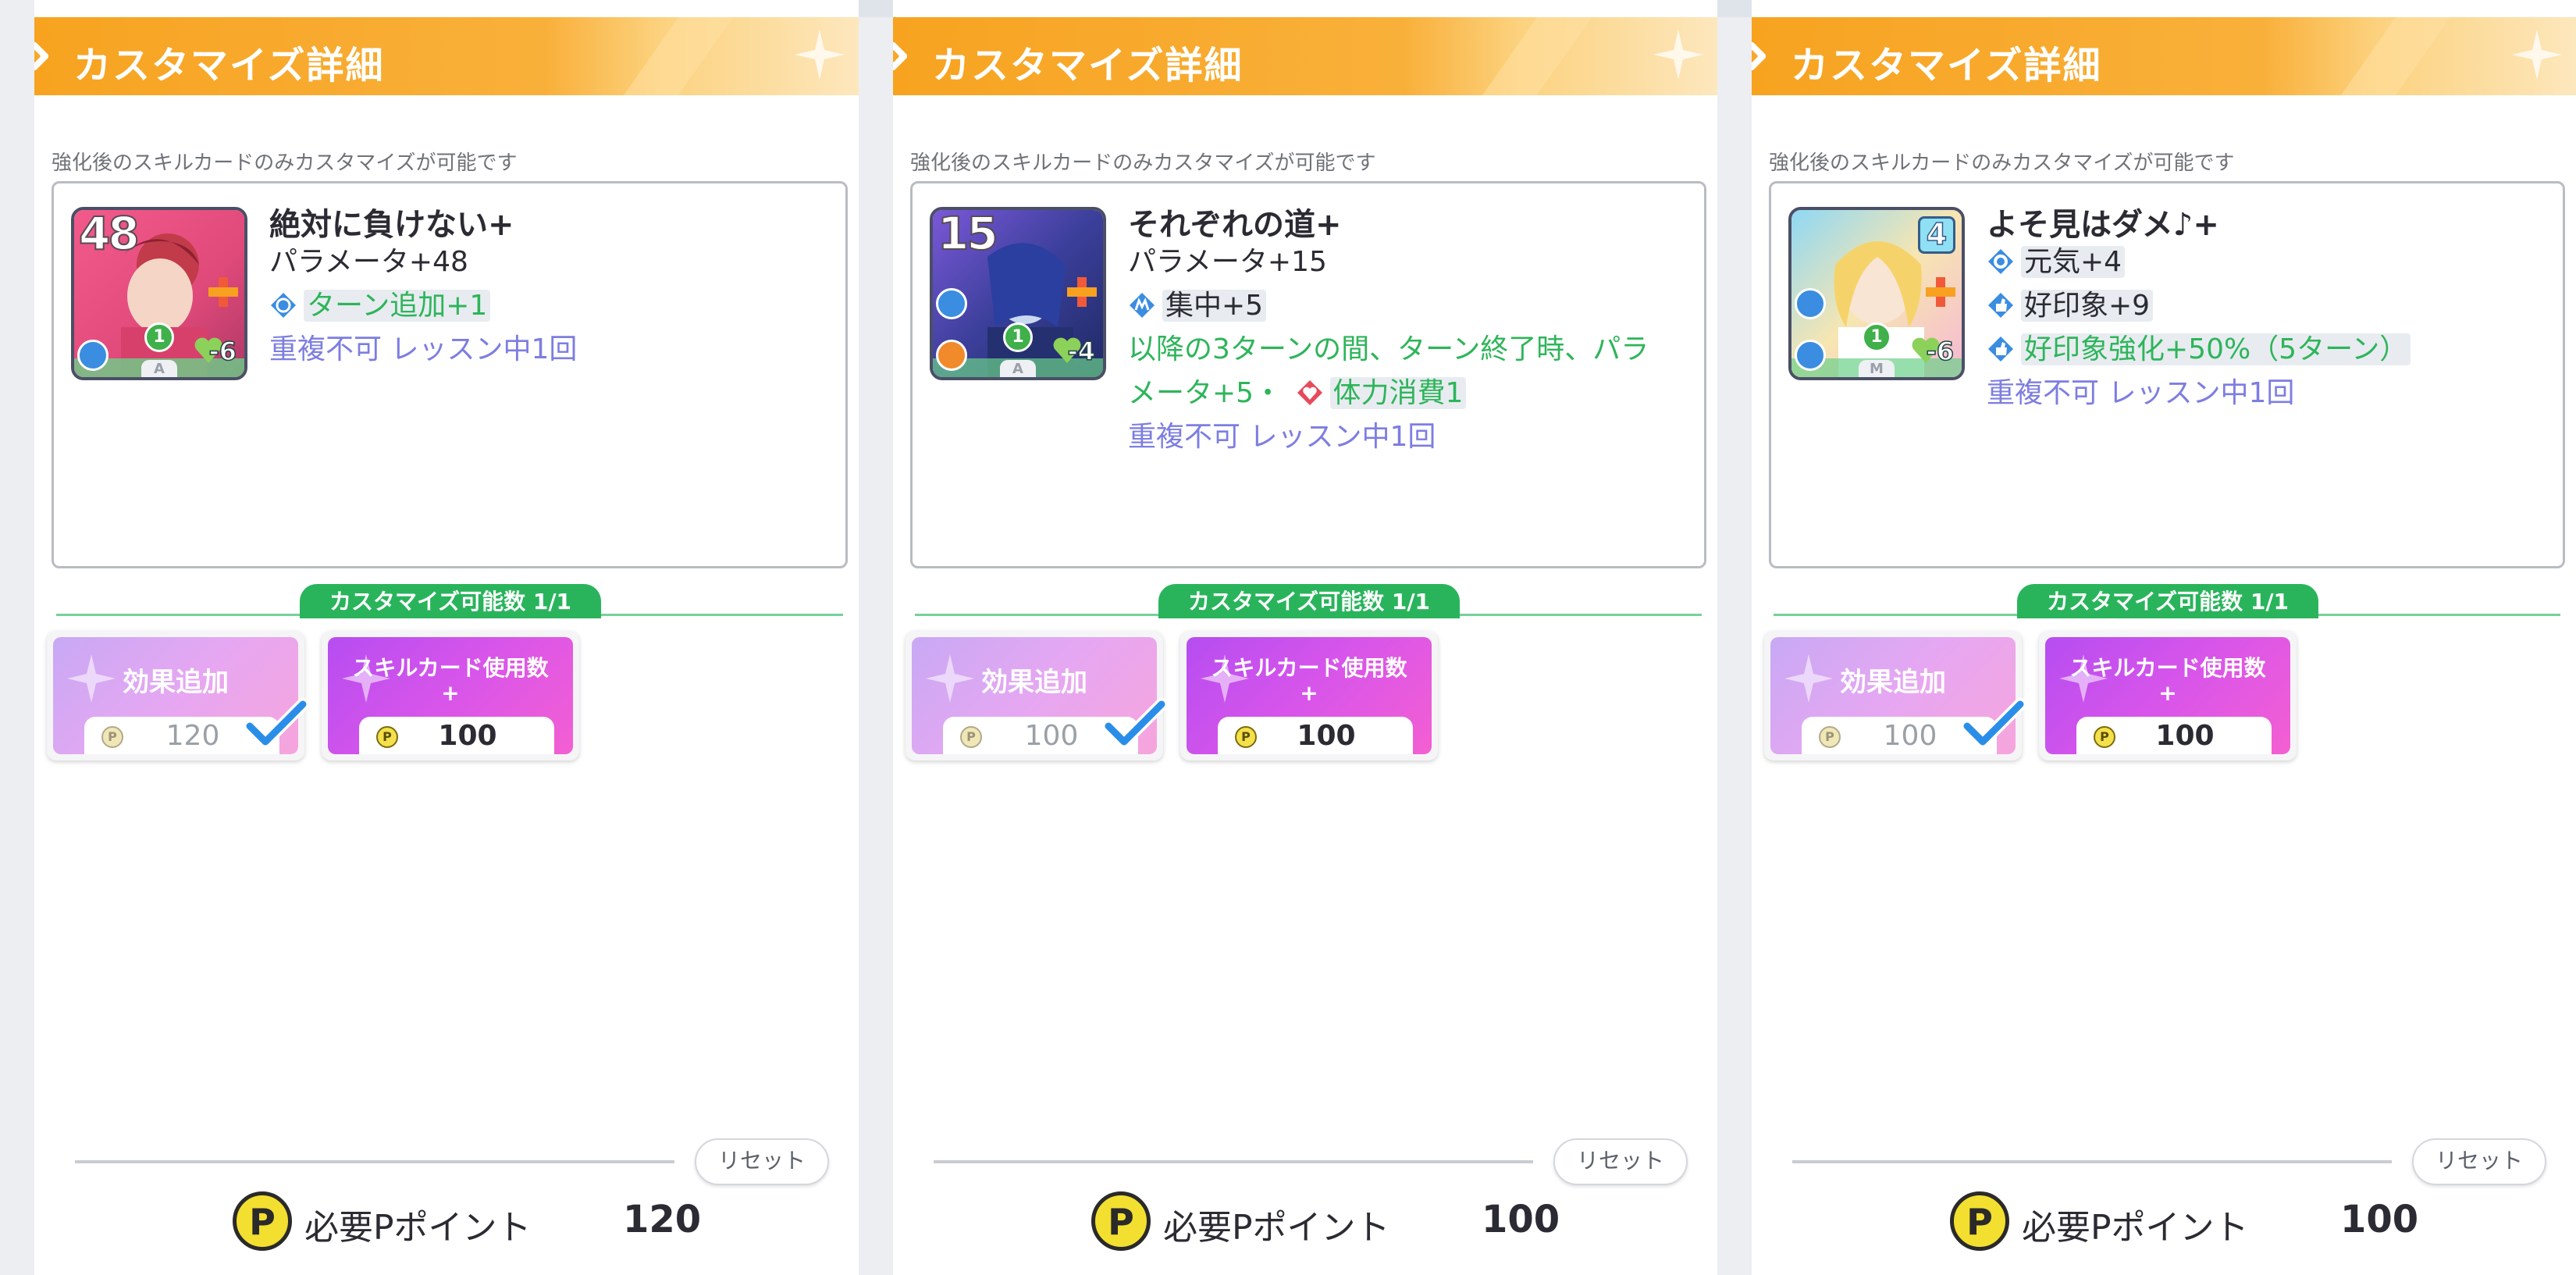  I want to click on effect-line: 好印象+9, so click(2070, 306).